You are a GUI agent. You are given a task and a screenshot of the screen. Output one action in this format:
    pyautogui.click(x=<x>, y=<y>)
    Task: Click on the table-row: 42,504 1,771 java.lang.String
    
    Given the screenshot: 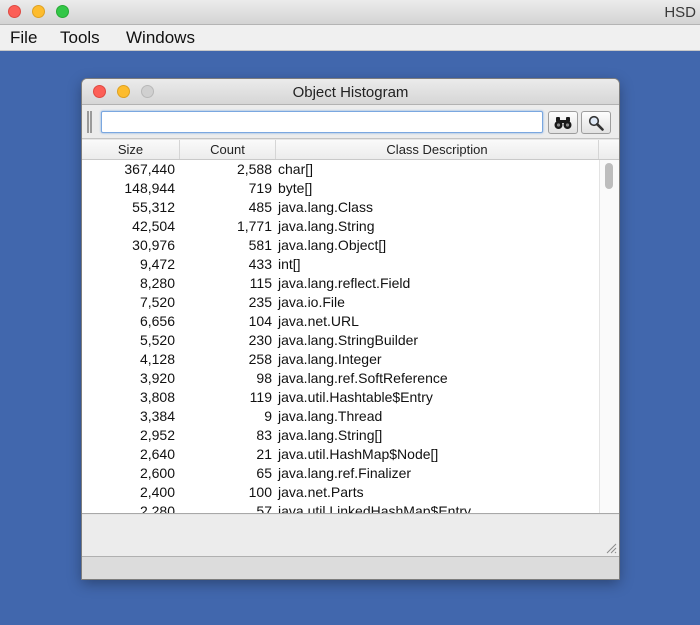 What is the action you would take?
    pyautogui.click(x=340, y=226)
    